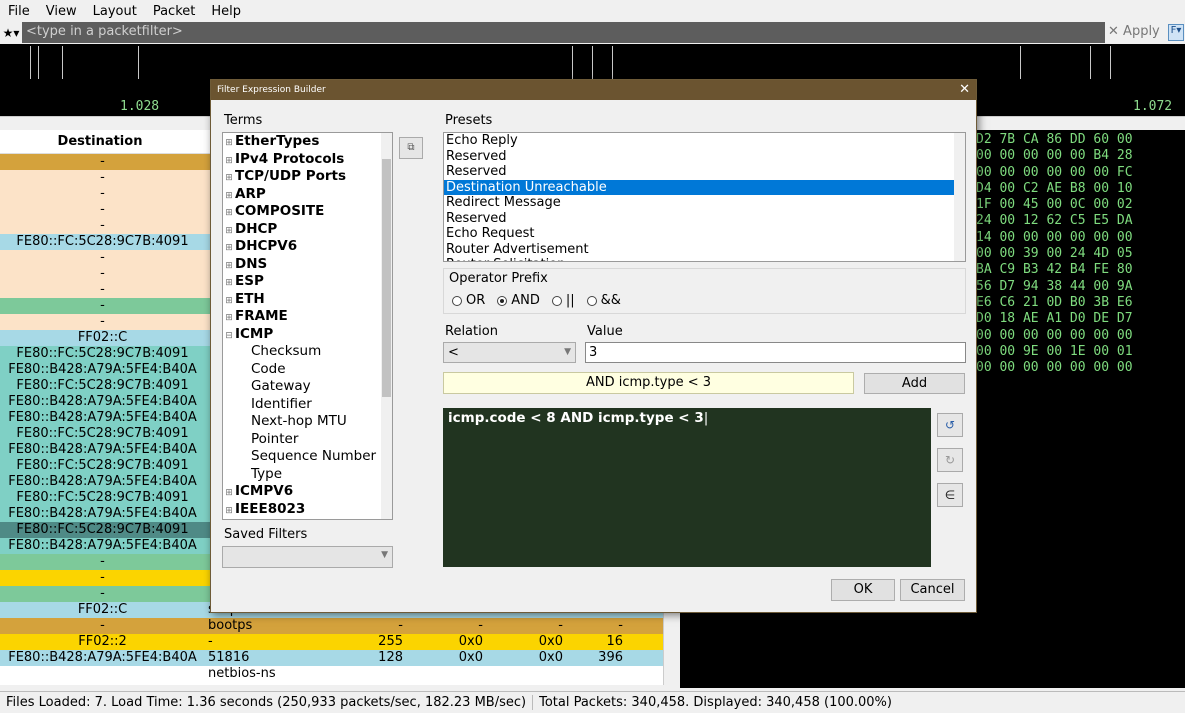  Describe the element at coordinates (593, 90) in the screenshot. I see `dialog-title-bar: Filter Expression Builder ✕` at that location.